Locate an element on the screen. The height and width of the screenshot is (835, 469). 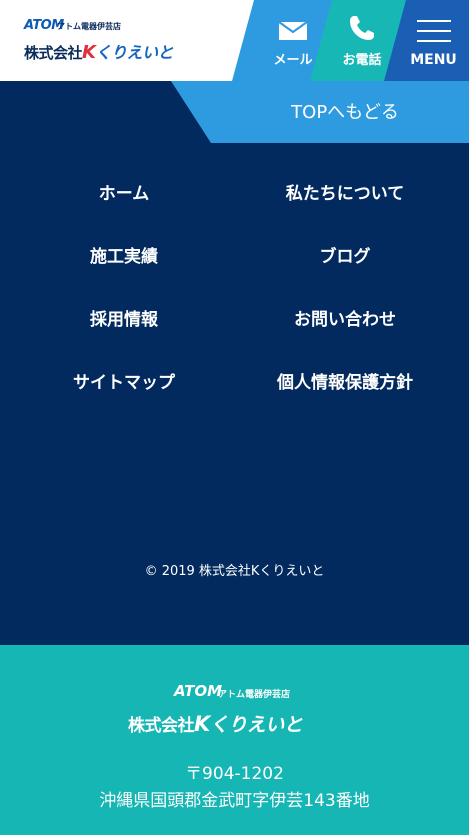
site-logo: ATOM アトム電器伊芸店 株式会社Kくりえいと is located at coordinates (104, 40).